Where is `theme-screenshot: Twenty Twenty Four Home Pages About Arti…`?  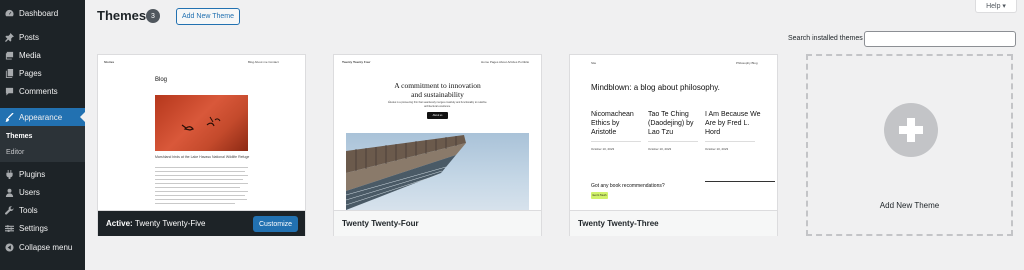
theme-screenshot: Twenty Twenty Four Home Pages About Arti… is located at coordinates (437, 132).